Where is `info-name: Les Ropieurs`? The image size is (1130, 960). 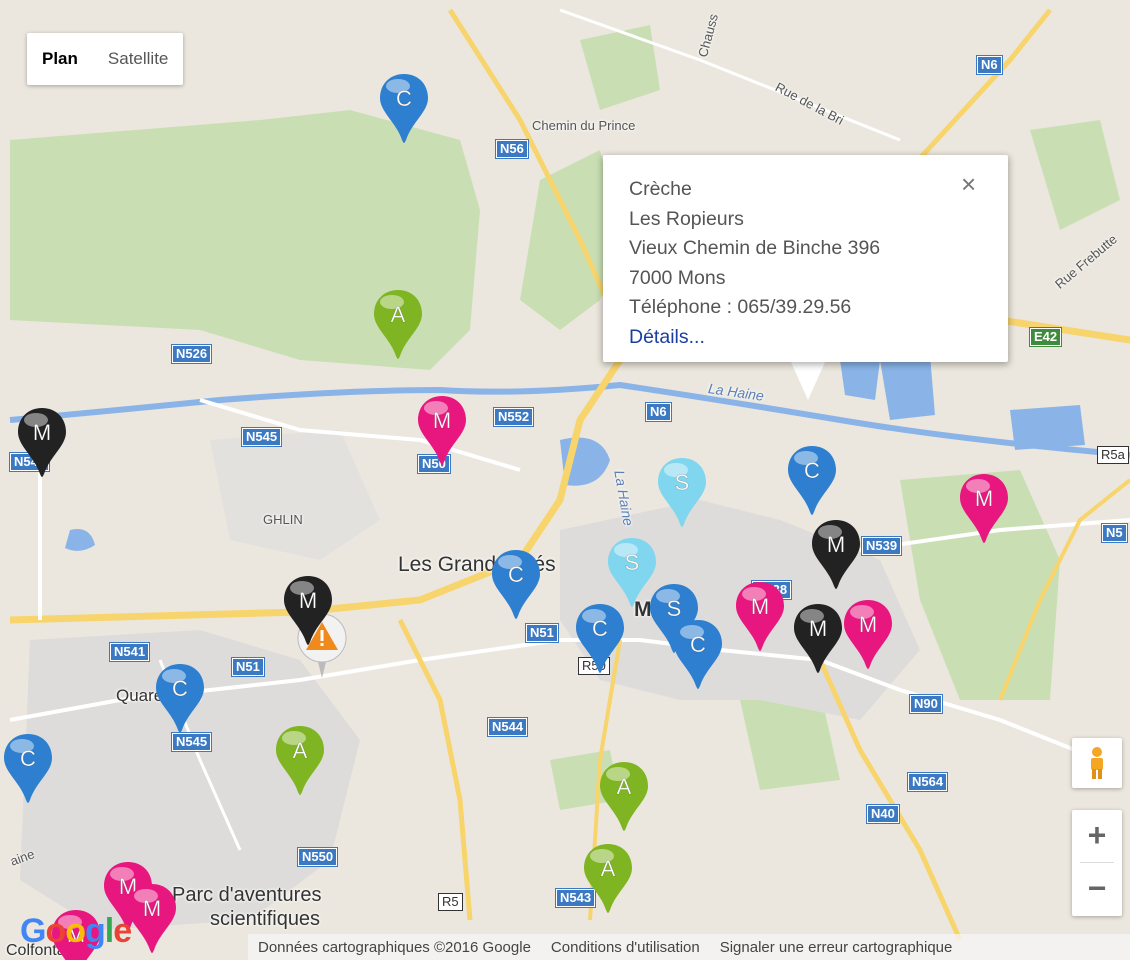
info-name: Les Ropieurs is located at coordinates (686, 218).